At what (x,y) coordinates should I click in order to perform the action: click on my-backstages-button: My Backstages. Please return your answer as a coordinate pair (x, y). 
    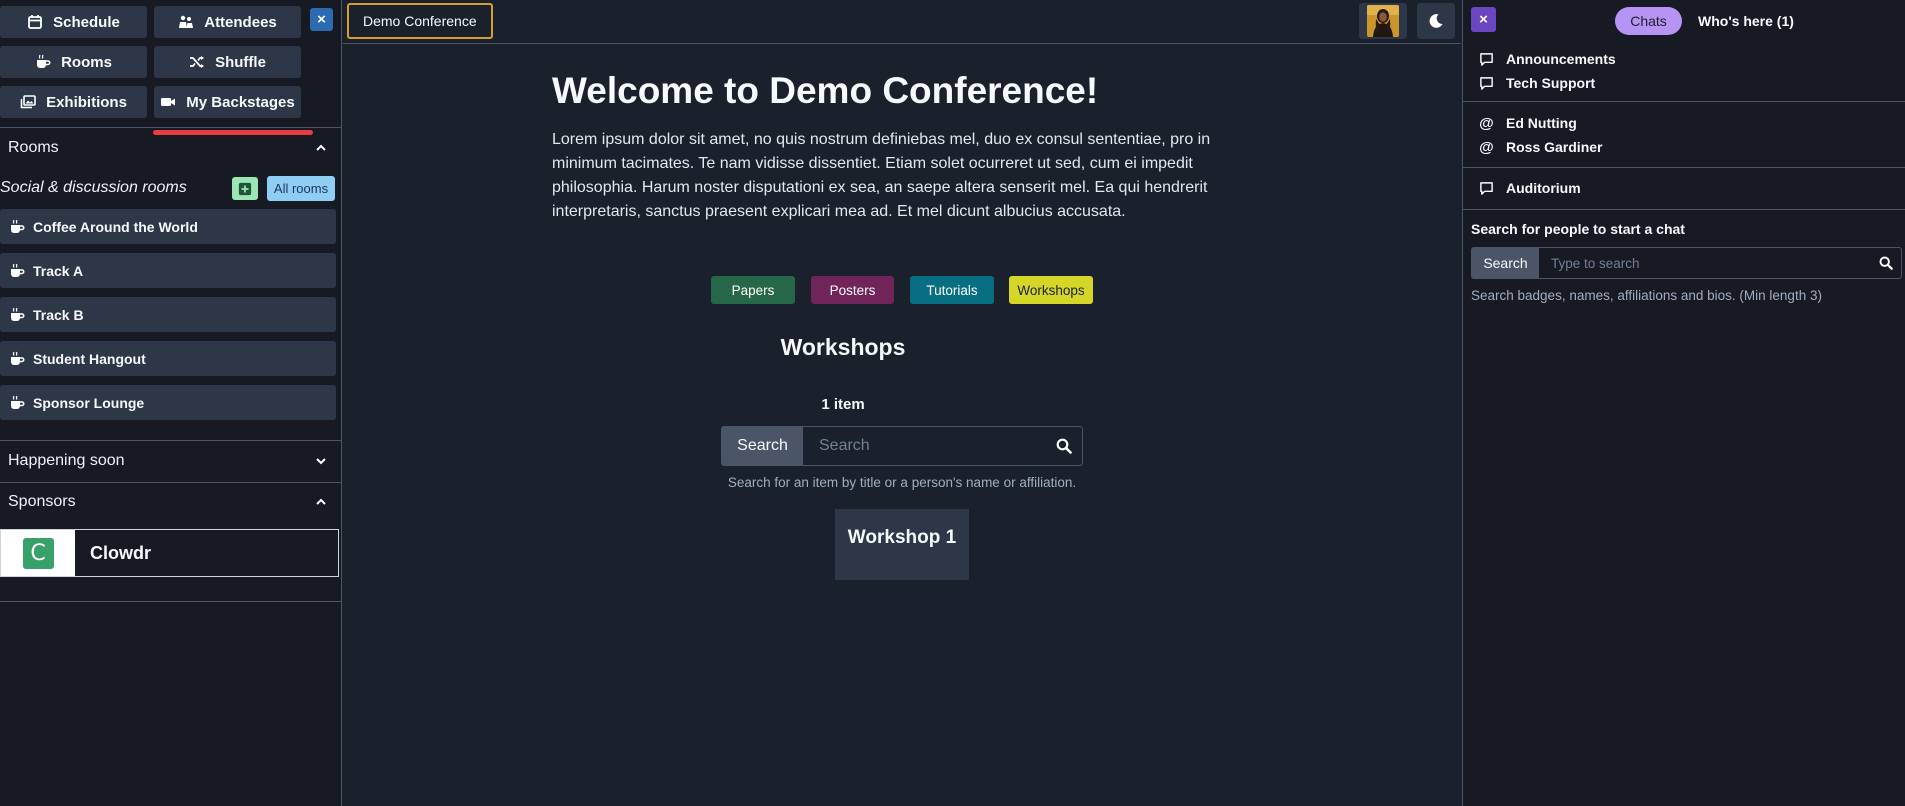
    Looking at the image, I should click on (227, 102).